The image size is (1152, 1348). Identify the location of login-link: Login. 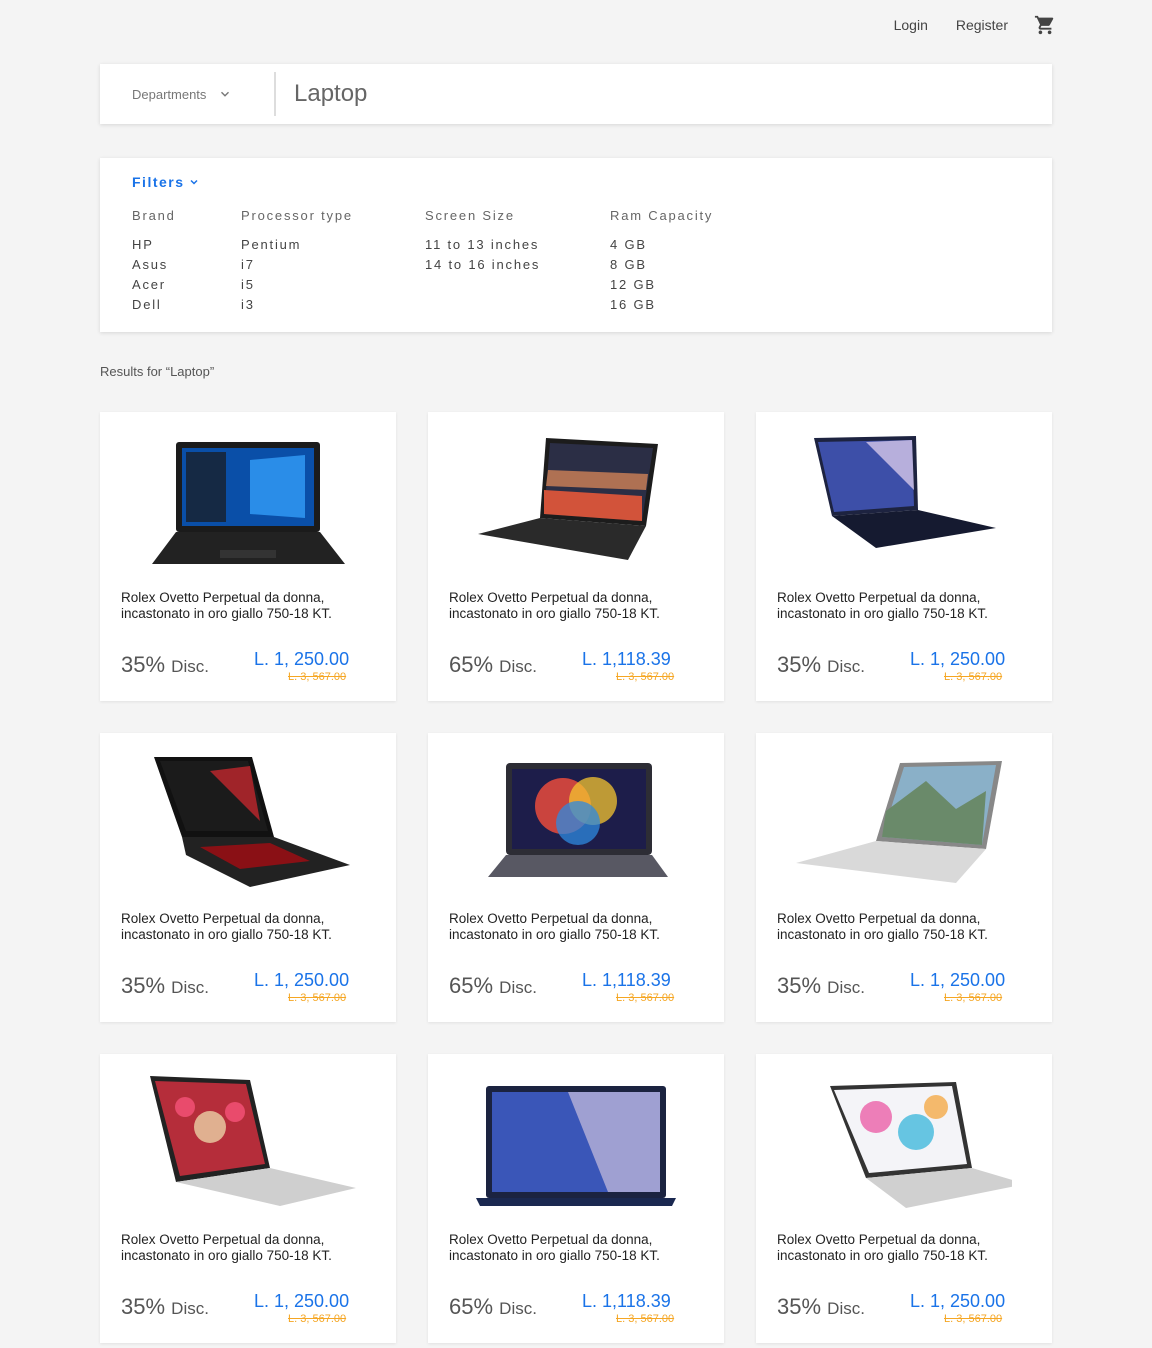
(911, 25).